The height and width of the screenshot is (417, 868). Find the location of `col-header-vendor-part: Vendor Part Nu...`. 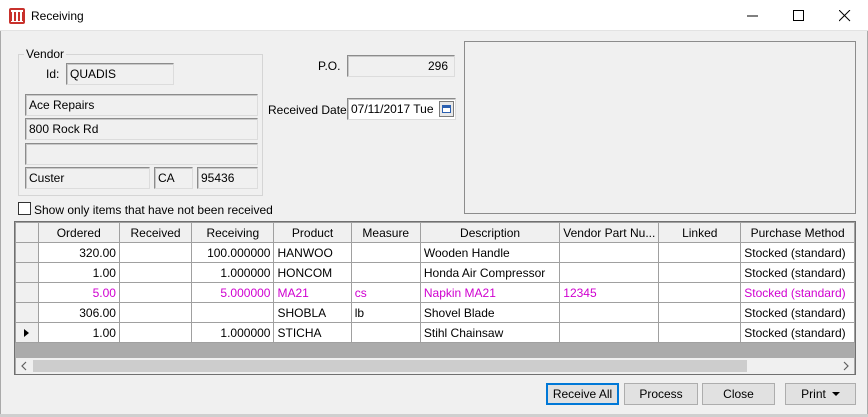

col-header-vendor-part: Vendor Part Nu... is located at coordinates (609, 232).